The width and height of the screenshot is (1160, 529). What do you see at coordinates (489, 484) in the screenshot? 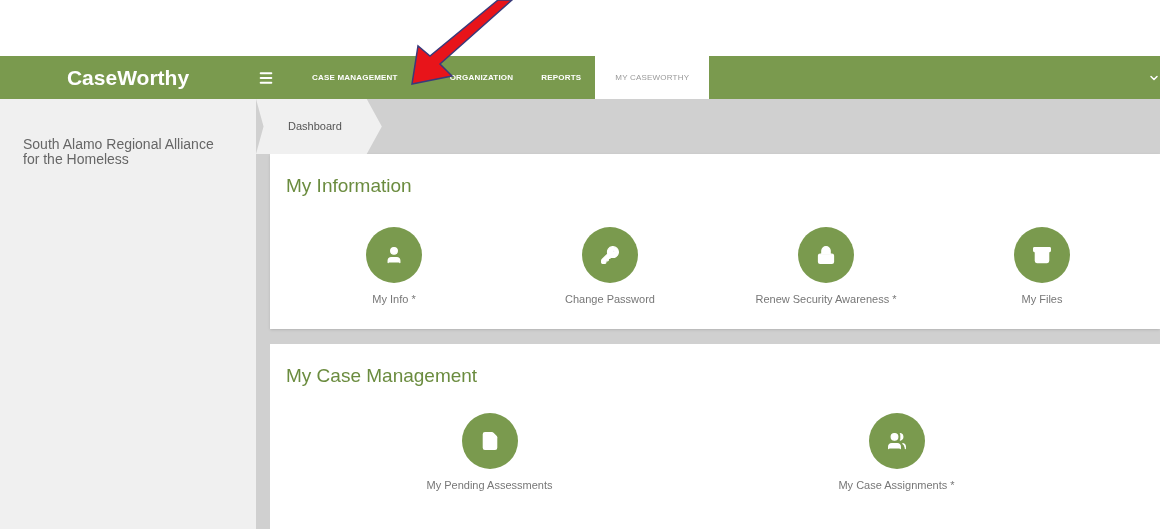
I see `shortcut-label: My Pending Assessments` at bounding box center [489, 484].